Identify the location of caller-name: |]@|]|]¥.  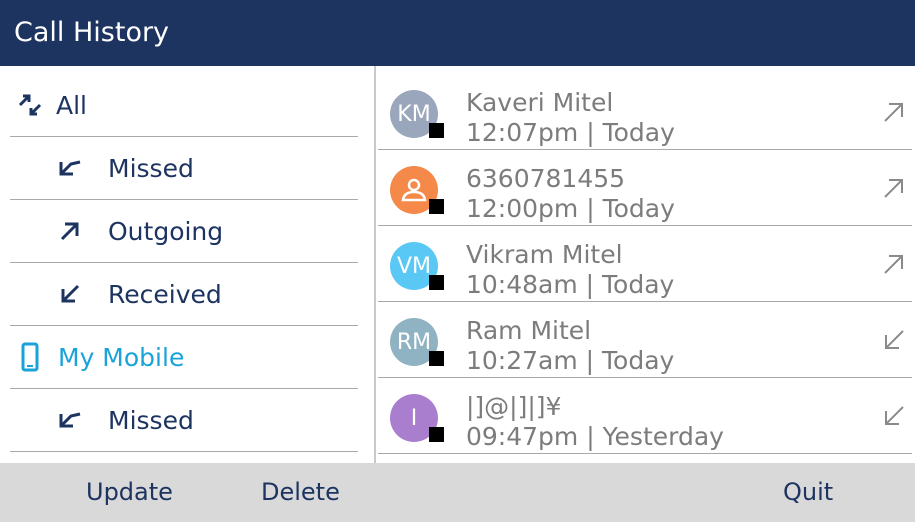
(514, 406).